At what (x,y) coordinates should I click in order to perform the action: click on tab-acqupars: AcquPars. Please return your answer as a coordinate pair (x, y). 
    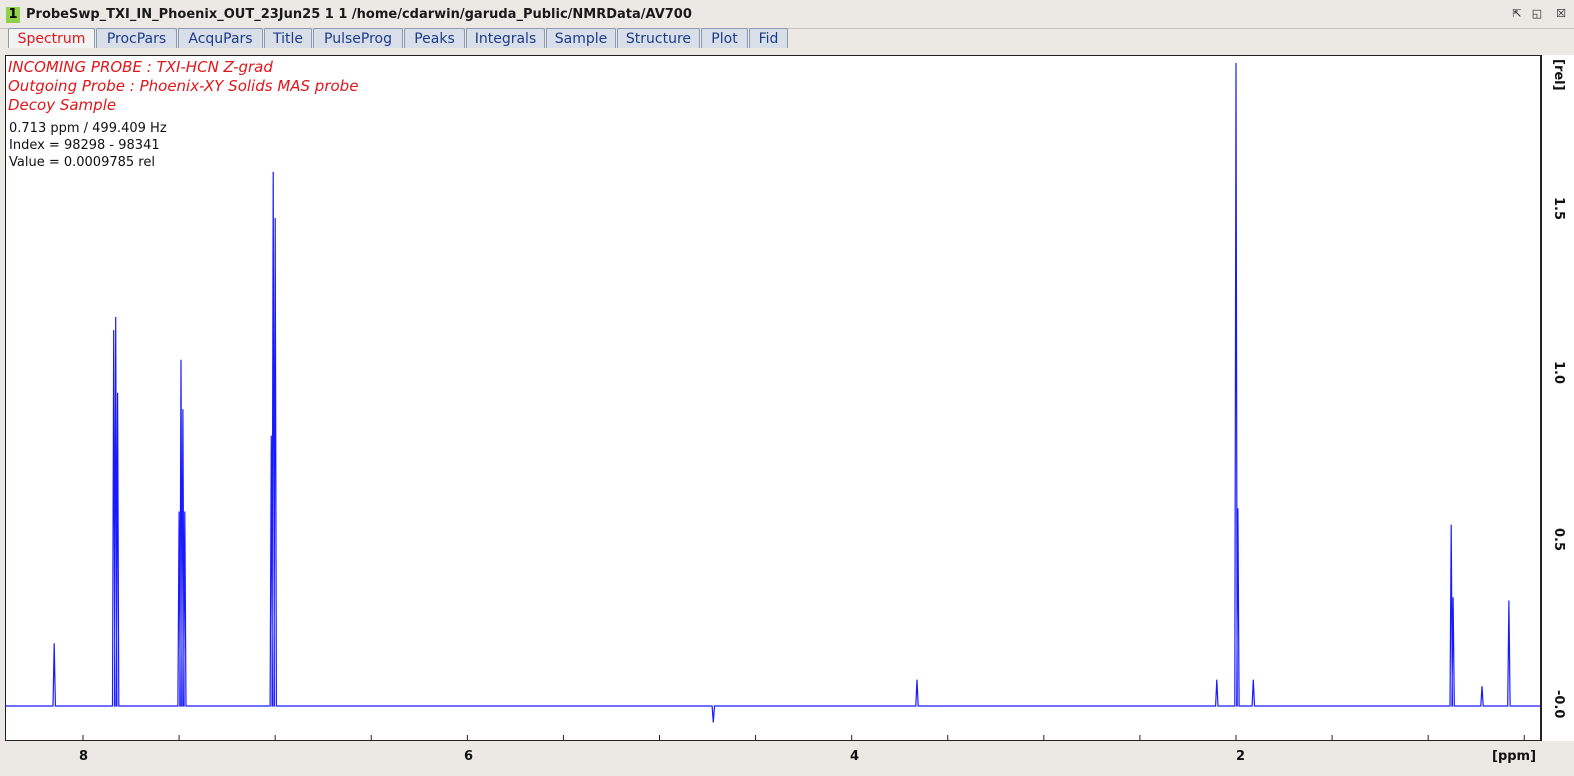
    Looking at the image, I should click on (220, 38).